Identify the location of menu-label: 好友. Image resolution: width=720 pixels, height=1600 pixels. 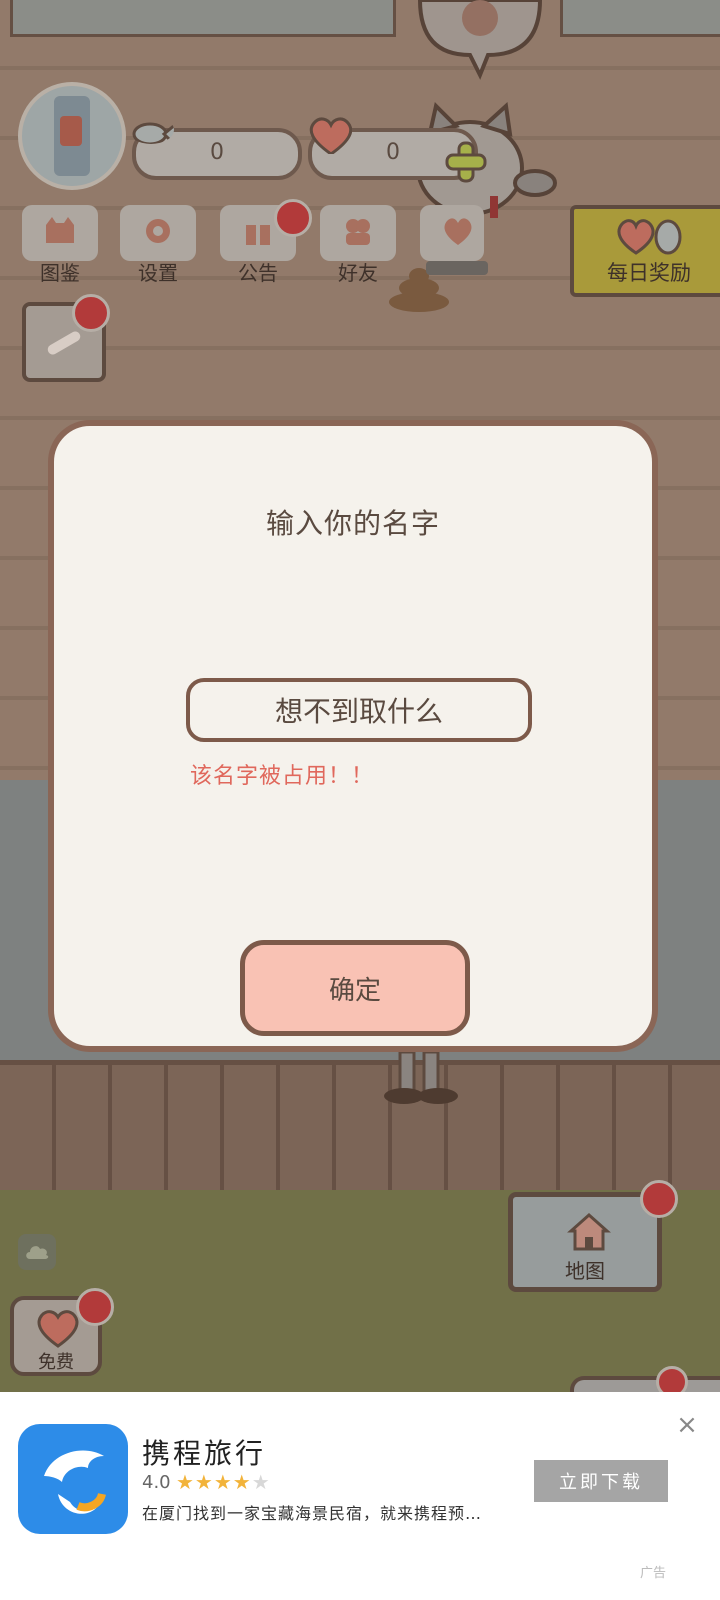
(358, 273).